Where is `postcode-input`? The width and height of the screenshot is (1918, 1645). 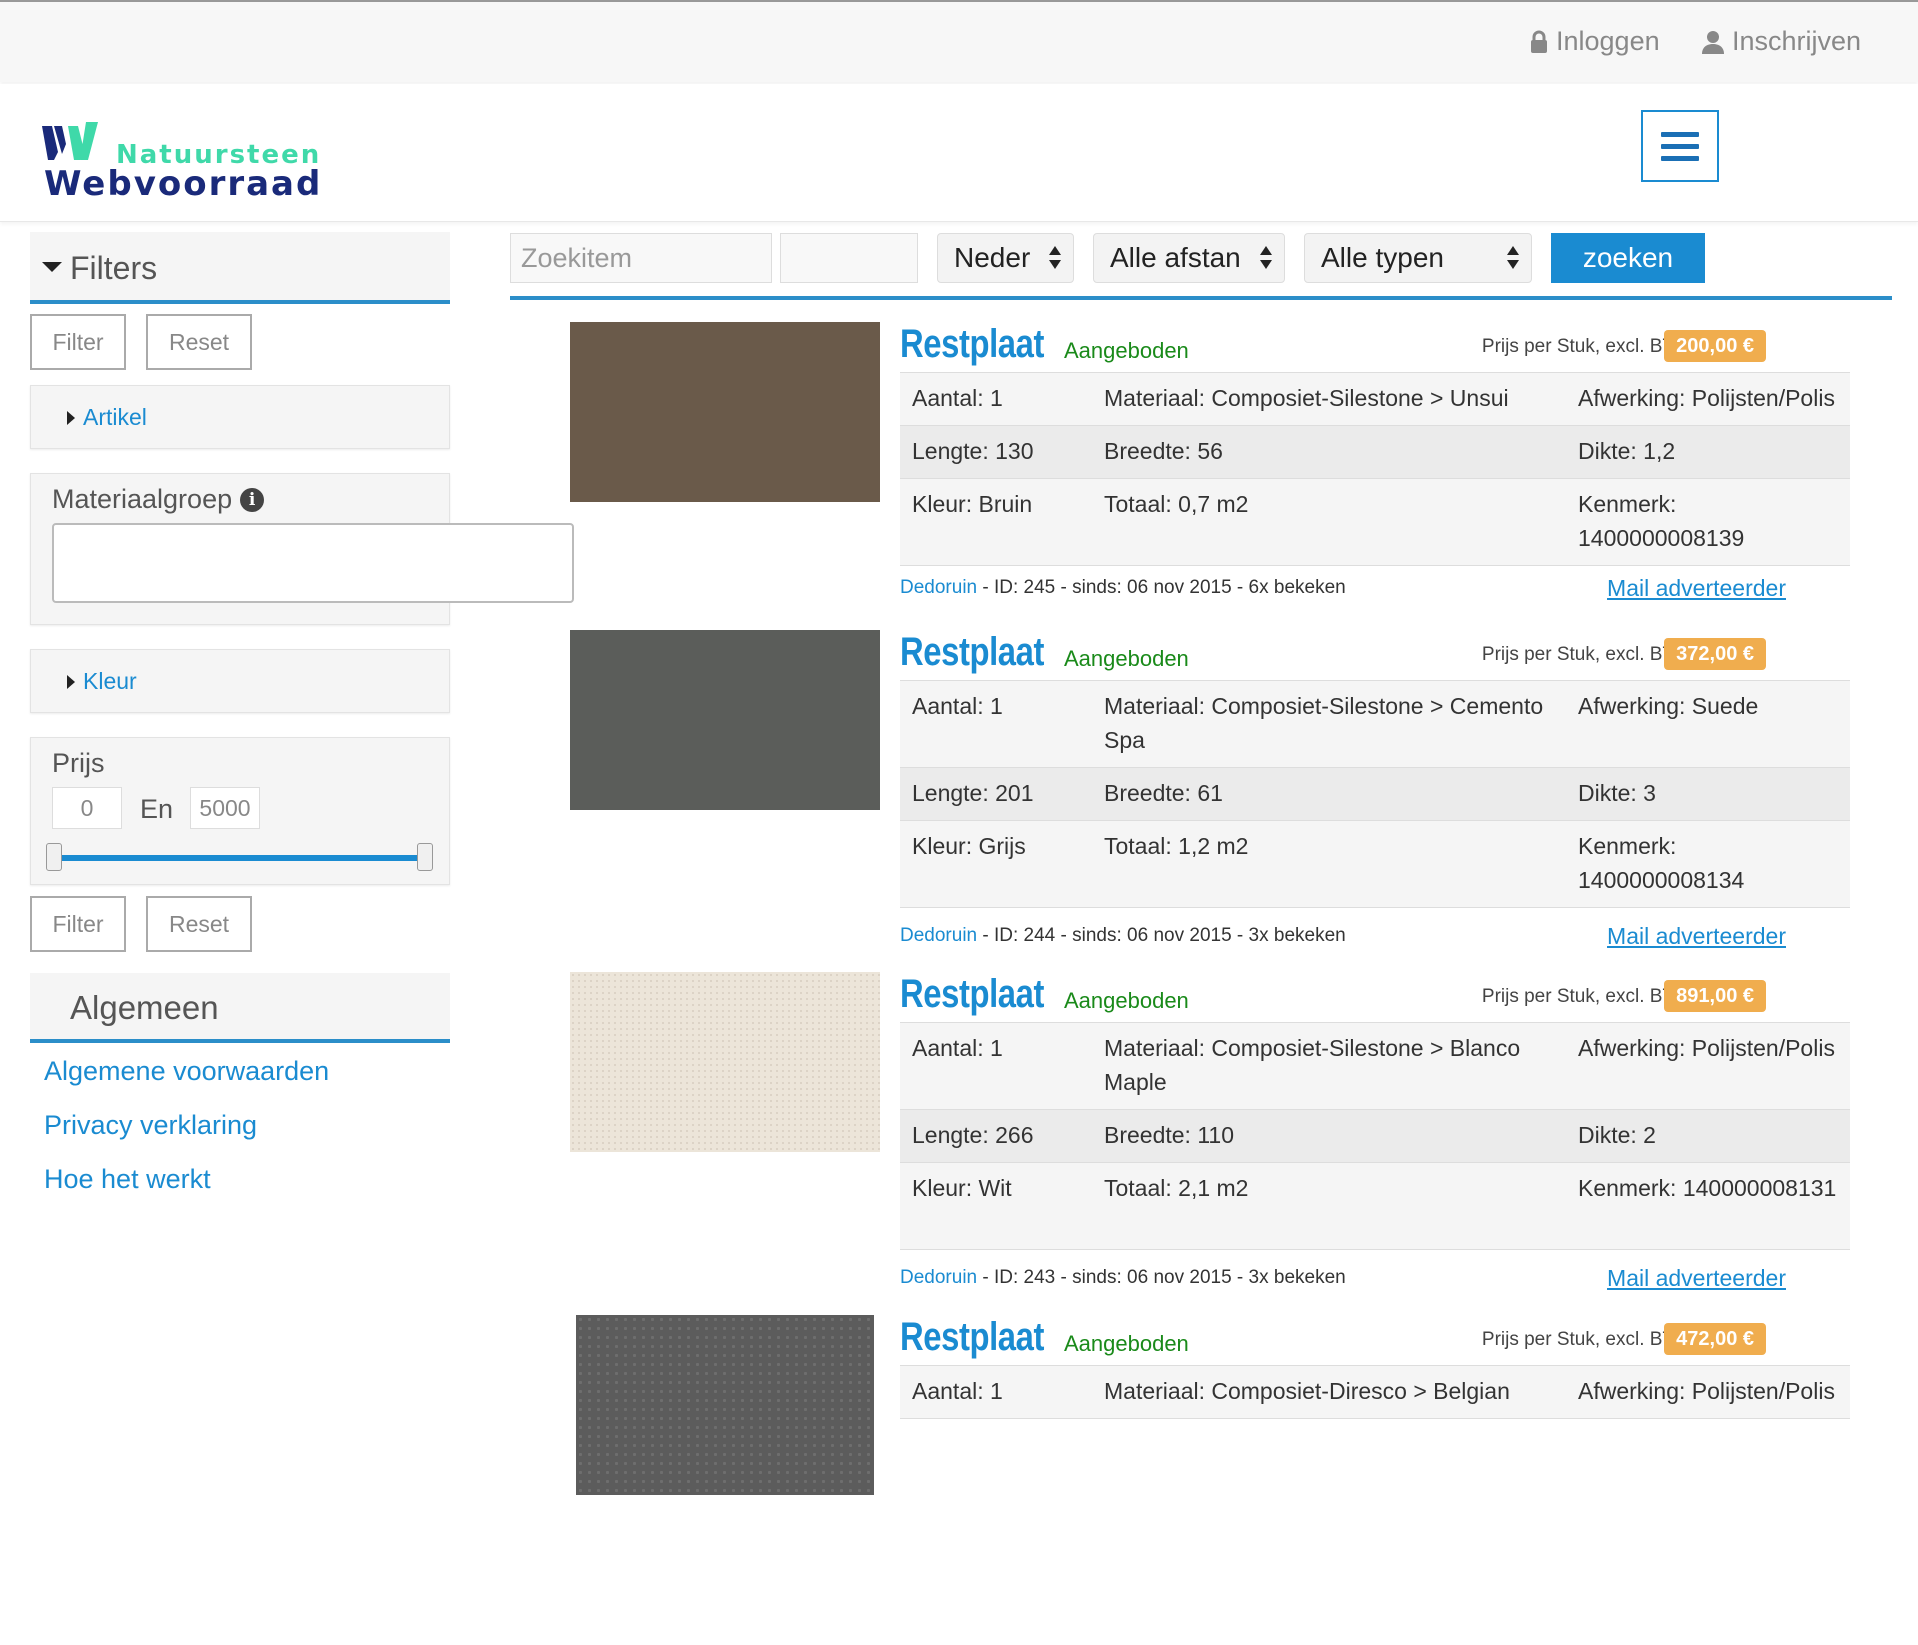 postcode-input is located at coordinates (849, 258).